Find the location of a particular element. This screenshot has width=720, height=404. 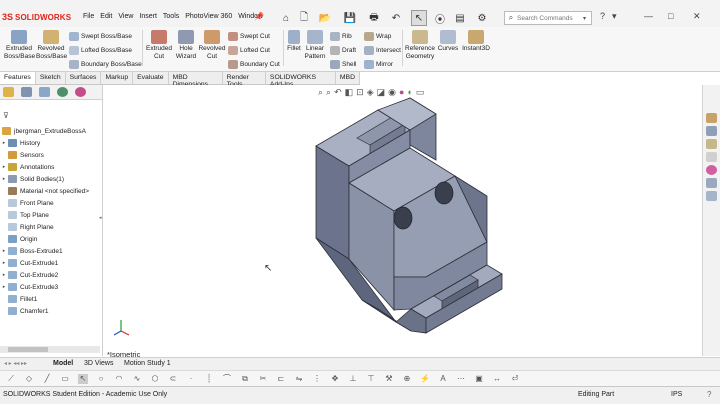

task-pane is located at coordinates (711, 220).